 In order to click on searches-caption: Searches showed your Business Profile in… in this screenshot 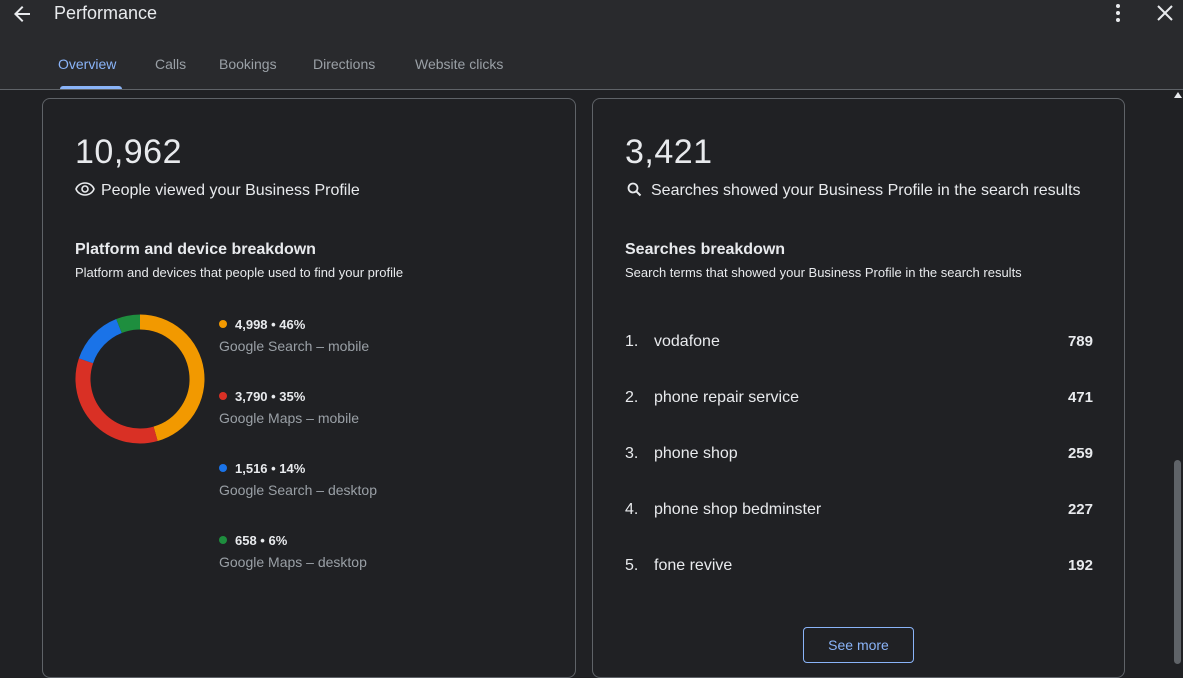, I will do `click(866, 190)`.